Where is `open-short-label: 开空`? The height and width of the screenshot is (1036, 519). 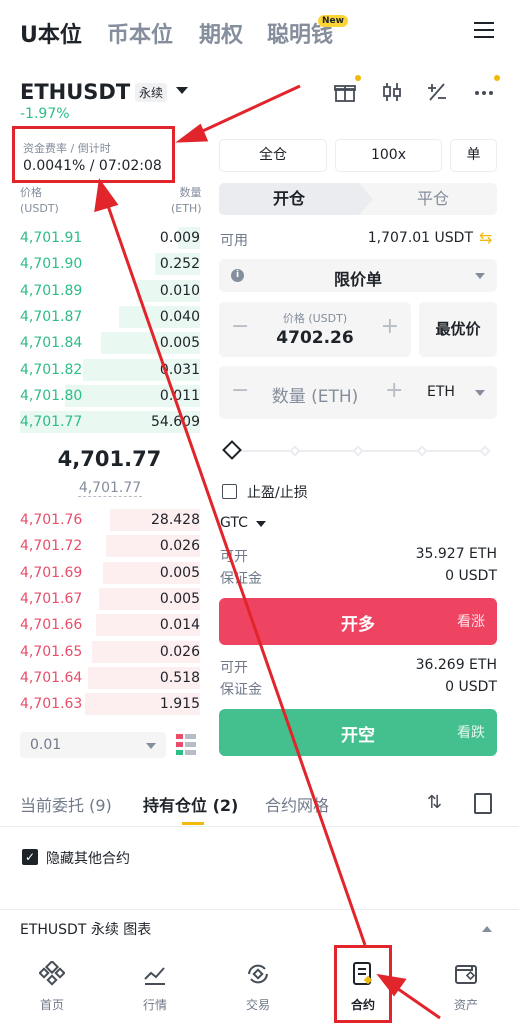 open-short-label: 开空 is located at coordinates (358, 736).